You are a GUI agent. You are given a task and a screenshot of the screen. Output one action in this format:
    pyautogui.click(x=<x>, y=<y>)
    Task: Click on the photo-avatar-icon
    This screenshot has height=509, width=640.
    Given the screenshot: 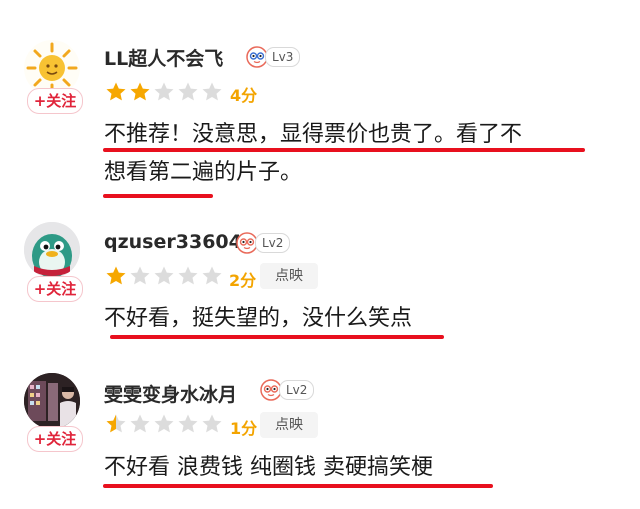 What is the action you would take?
    pyautogui.click(x=52, y=401)
    